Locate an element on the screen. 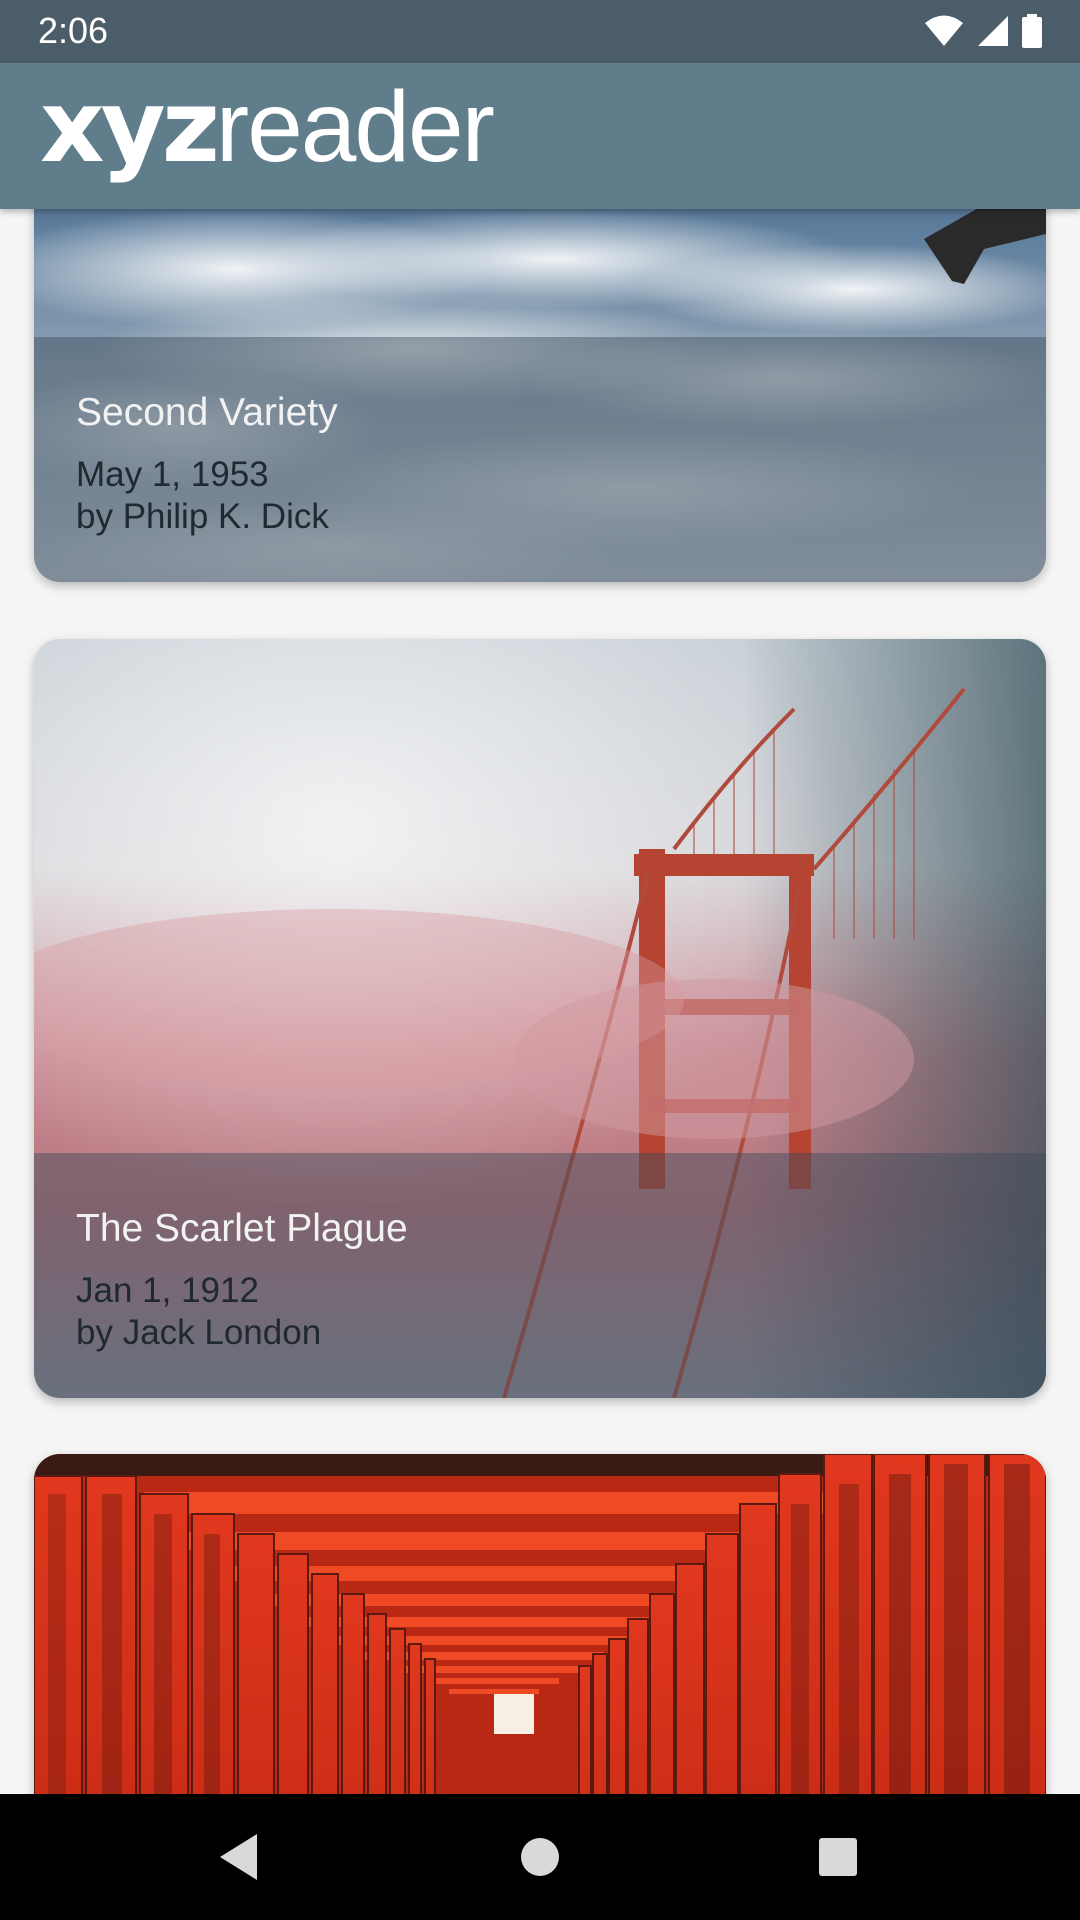  home-icon is located at coordinates (540, 1857).